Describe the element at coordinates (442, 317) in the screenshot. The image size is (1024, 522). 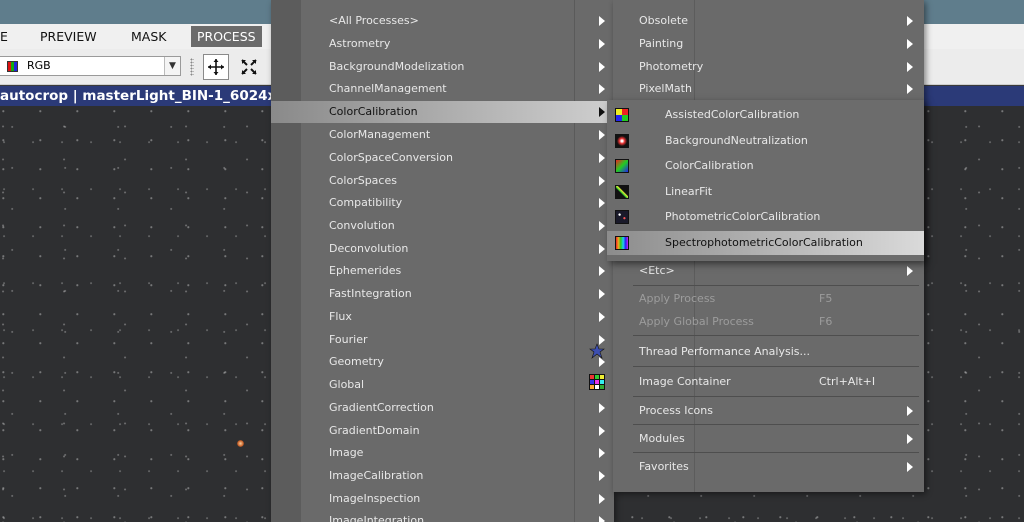
I see `process-category-item: Flux` at that location.